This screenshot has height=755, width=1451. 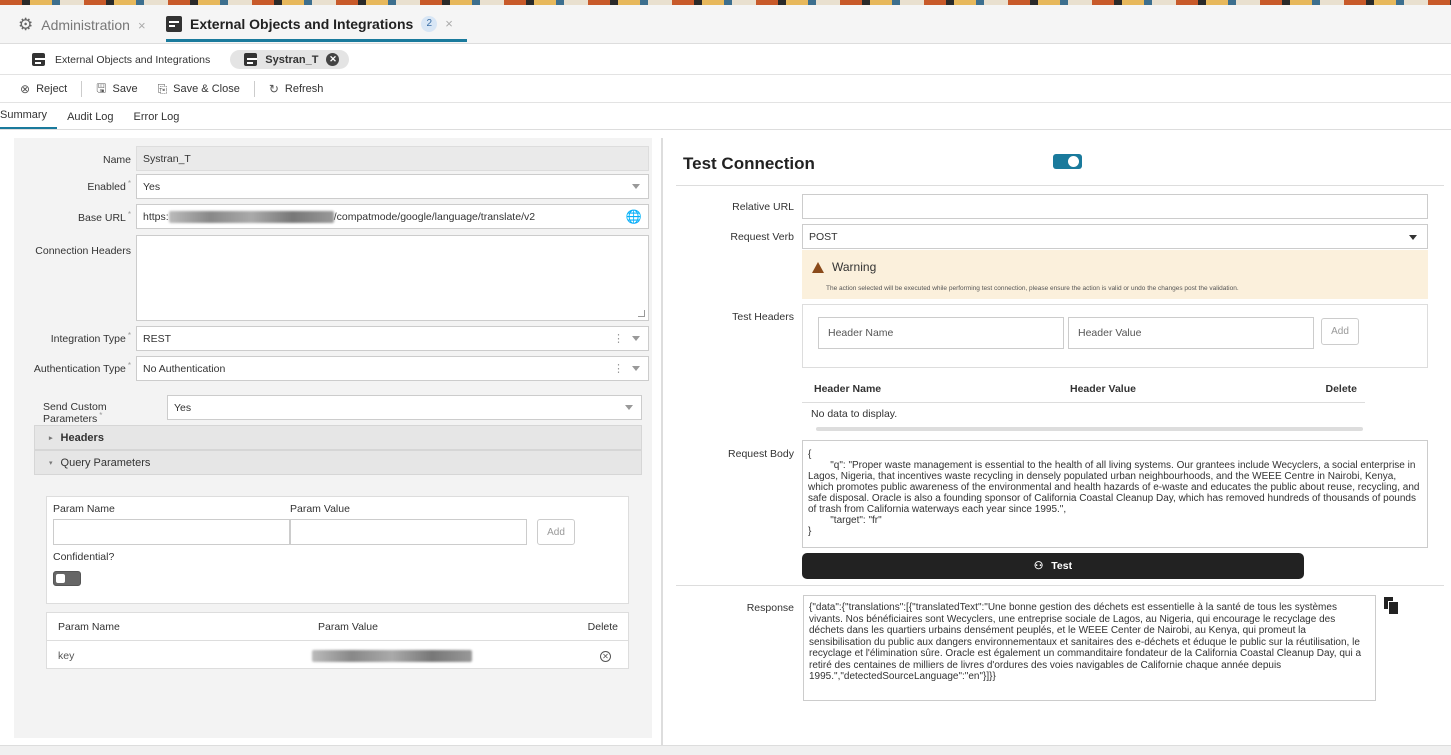 What do you see at coordinates (818, 267) in the screenshot?
I see `warning-icon` at bounding box center [818, 267].